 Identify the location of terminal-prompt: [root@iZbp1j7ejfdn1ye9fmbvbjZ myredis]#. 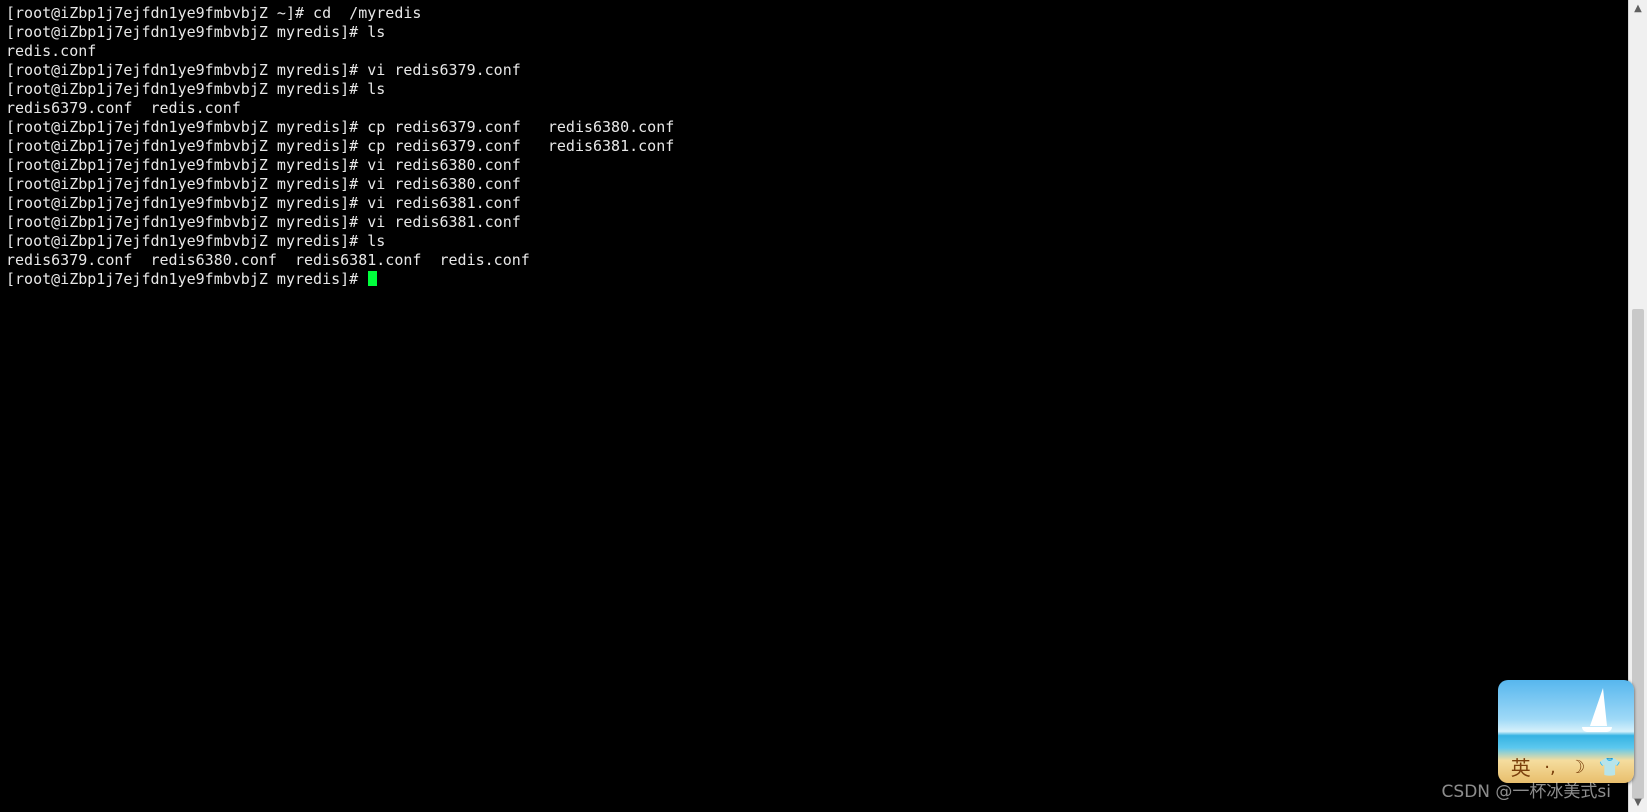
(187, 279).